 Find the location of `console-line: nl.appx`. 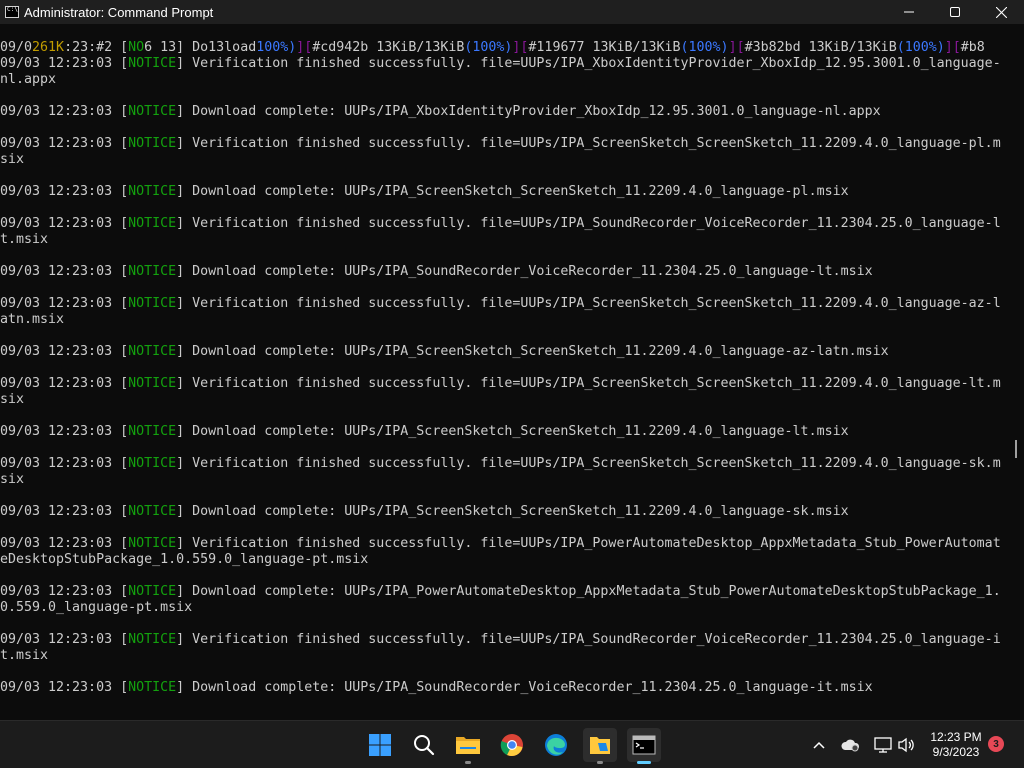

console-line: nl.appx is located at coordinates (505, 80).